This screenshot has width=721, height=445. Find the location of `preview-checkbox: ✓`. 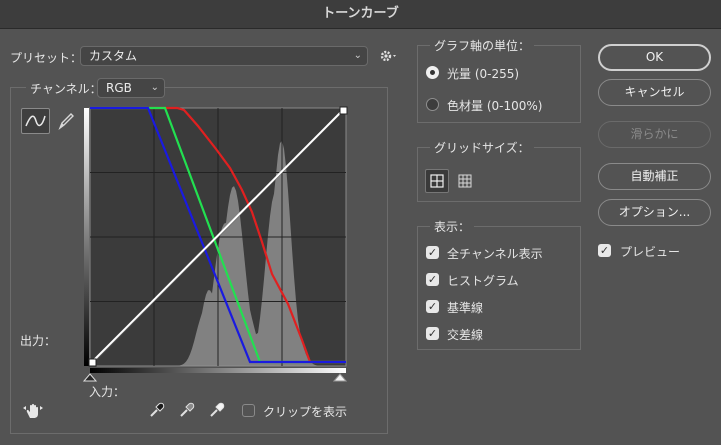

preview-checkbox: ✓ is located at coordinates (604, 250).